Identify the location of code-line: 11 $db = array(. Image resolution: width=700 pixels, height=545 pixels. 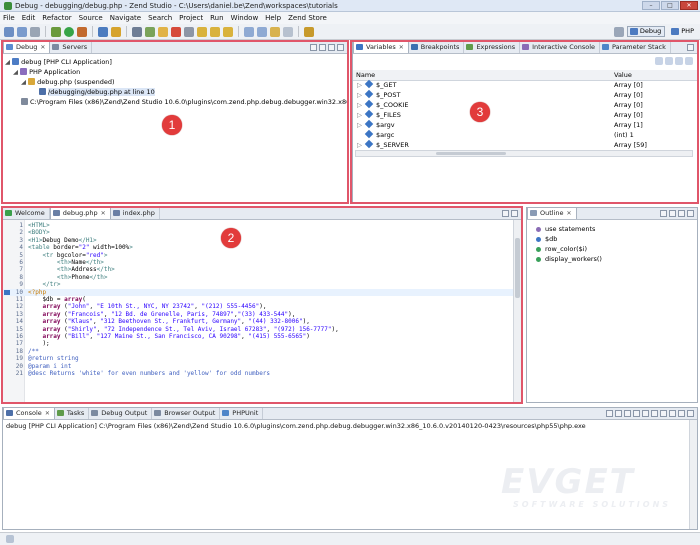
(258, 299).